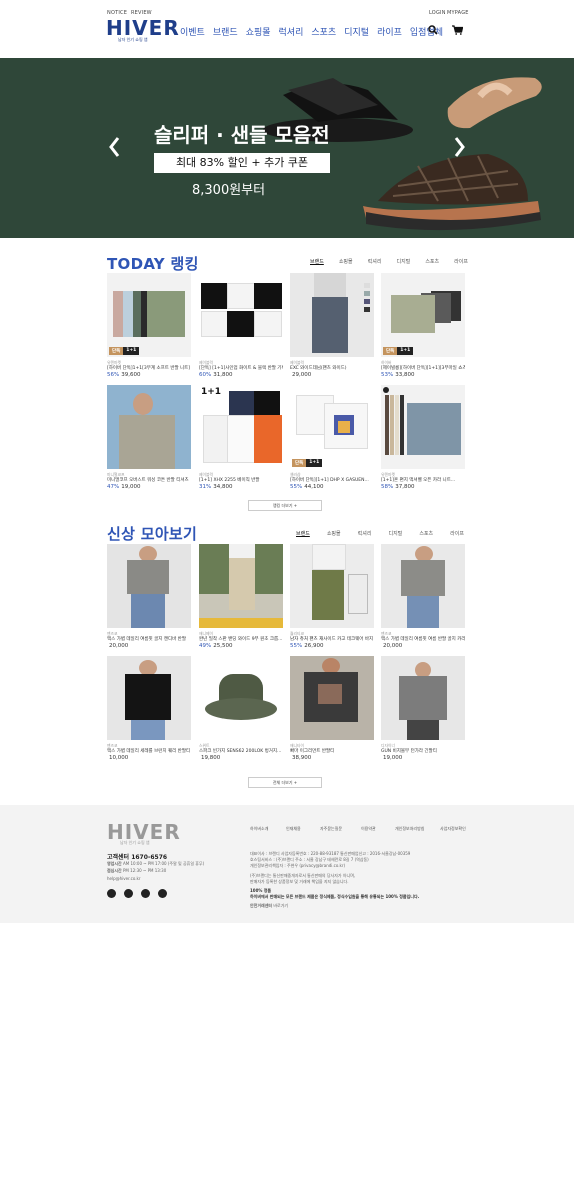 This screenshot has height=1196, width=574. What do you see at coordinates (395, 533) in the screenshot?
I see `new-tab-digital: 디지털` at bounding box center [395, 533].